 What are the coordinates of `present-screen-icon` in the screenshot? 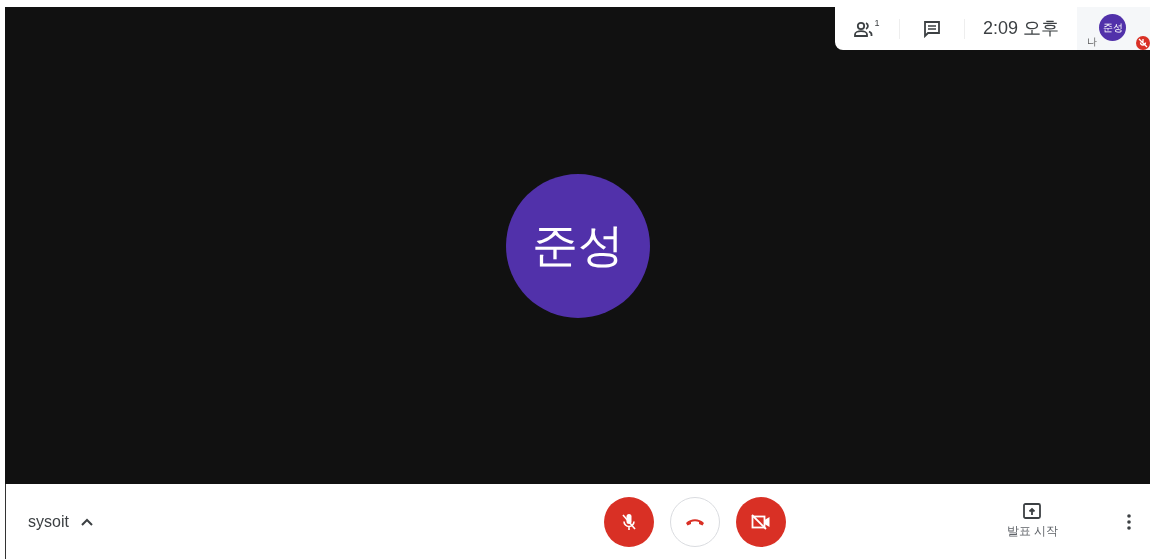 It's located at (1032, 511).